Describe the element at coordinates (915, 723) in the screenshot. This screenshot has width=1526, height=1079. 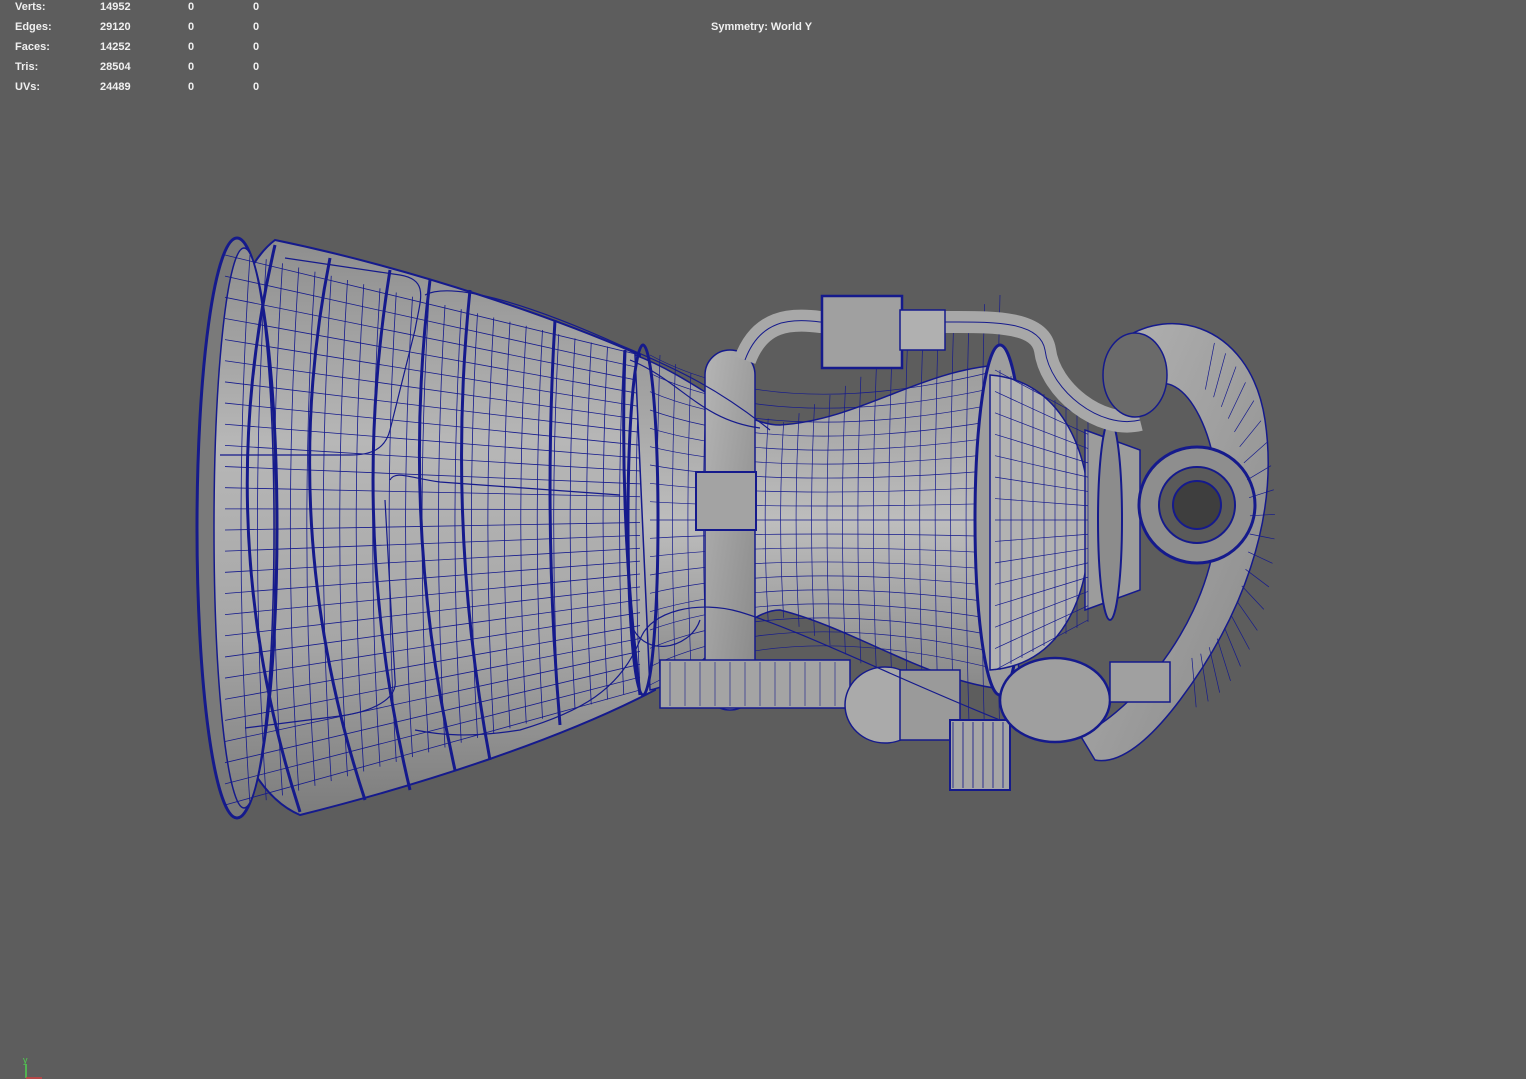
I see `lower-fittings` at that location.